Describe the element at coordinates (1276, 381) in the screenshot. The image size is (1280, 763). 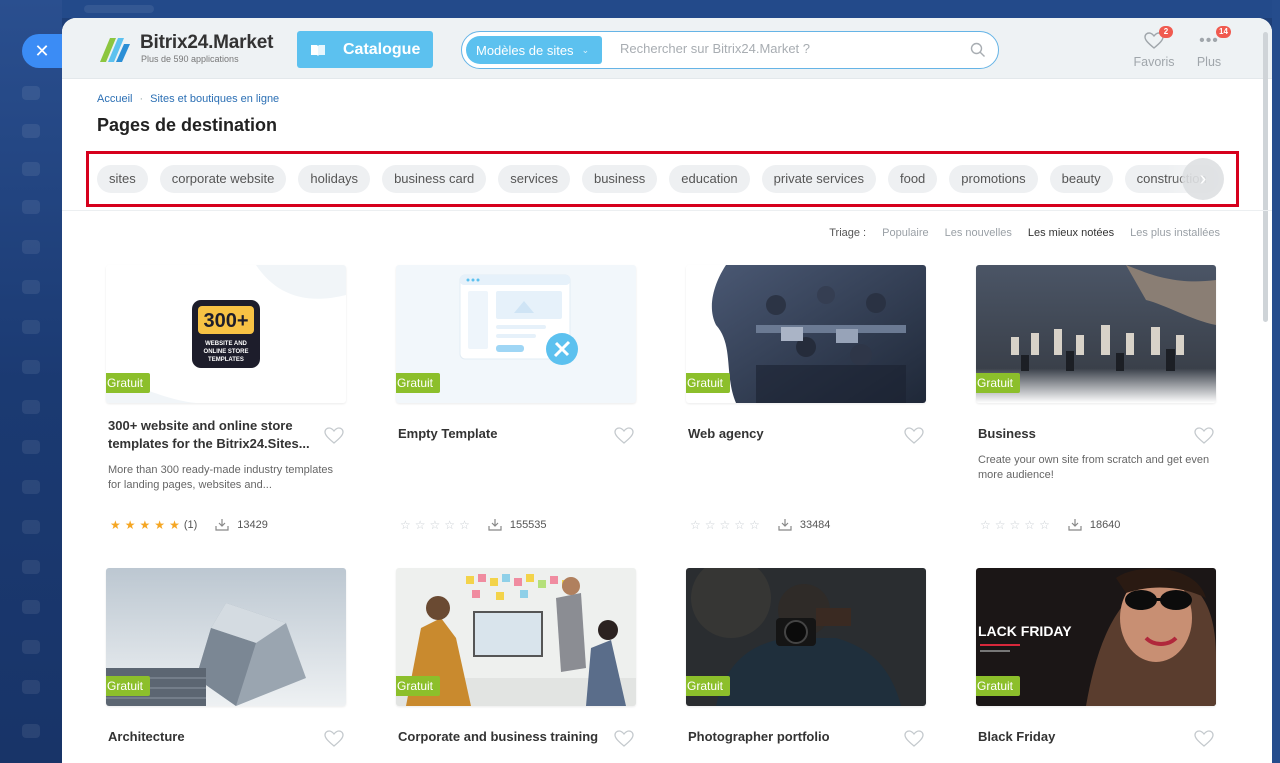
I see `background-edge` at that location.